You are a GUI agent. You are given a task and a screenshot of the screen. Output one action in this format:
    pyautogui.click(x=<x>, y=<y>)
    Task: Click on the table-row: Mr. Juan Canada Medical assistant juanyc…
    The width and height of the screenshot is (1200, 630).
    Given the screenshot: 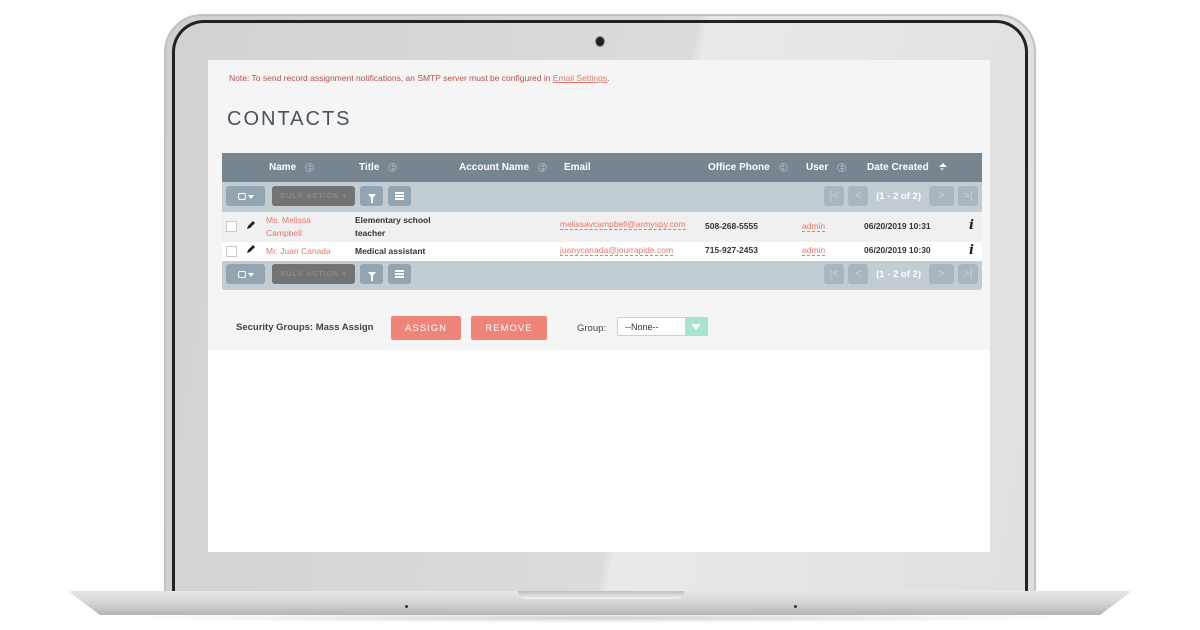 What is the action you would take?
    pyautogui.click(x=602, y=251)
    